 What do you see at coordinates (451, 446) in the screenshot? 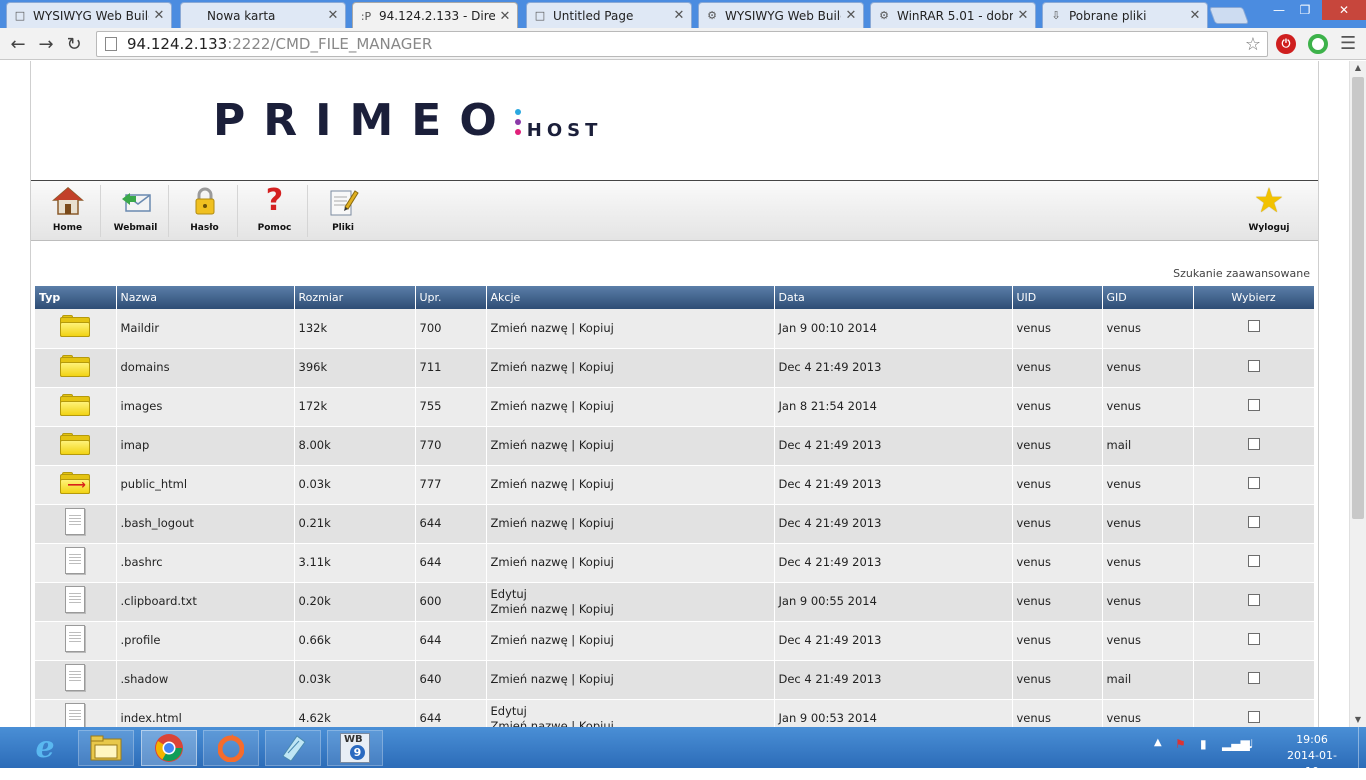
I see `cell-permissions: 770` at bounding box center [451, 446].